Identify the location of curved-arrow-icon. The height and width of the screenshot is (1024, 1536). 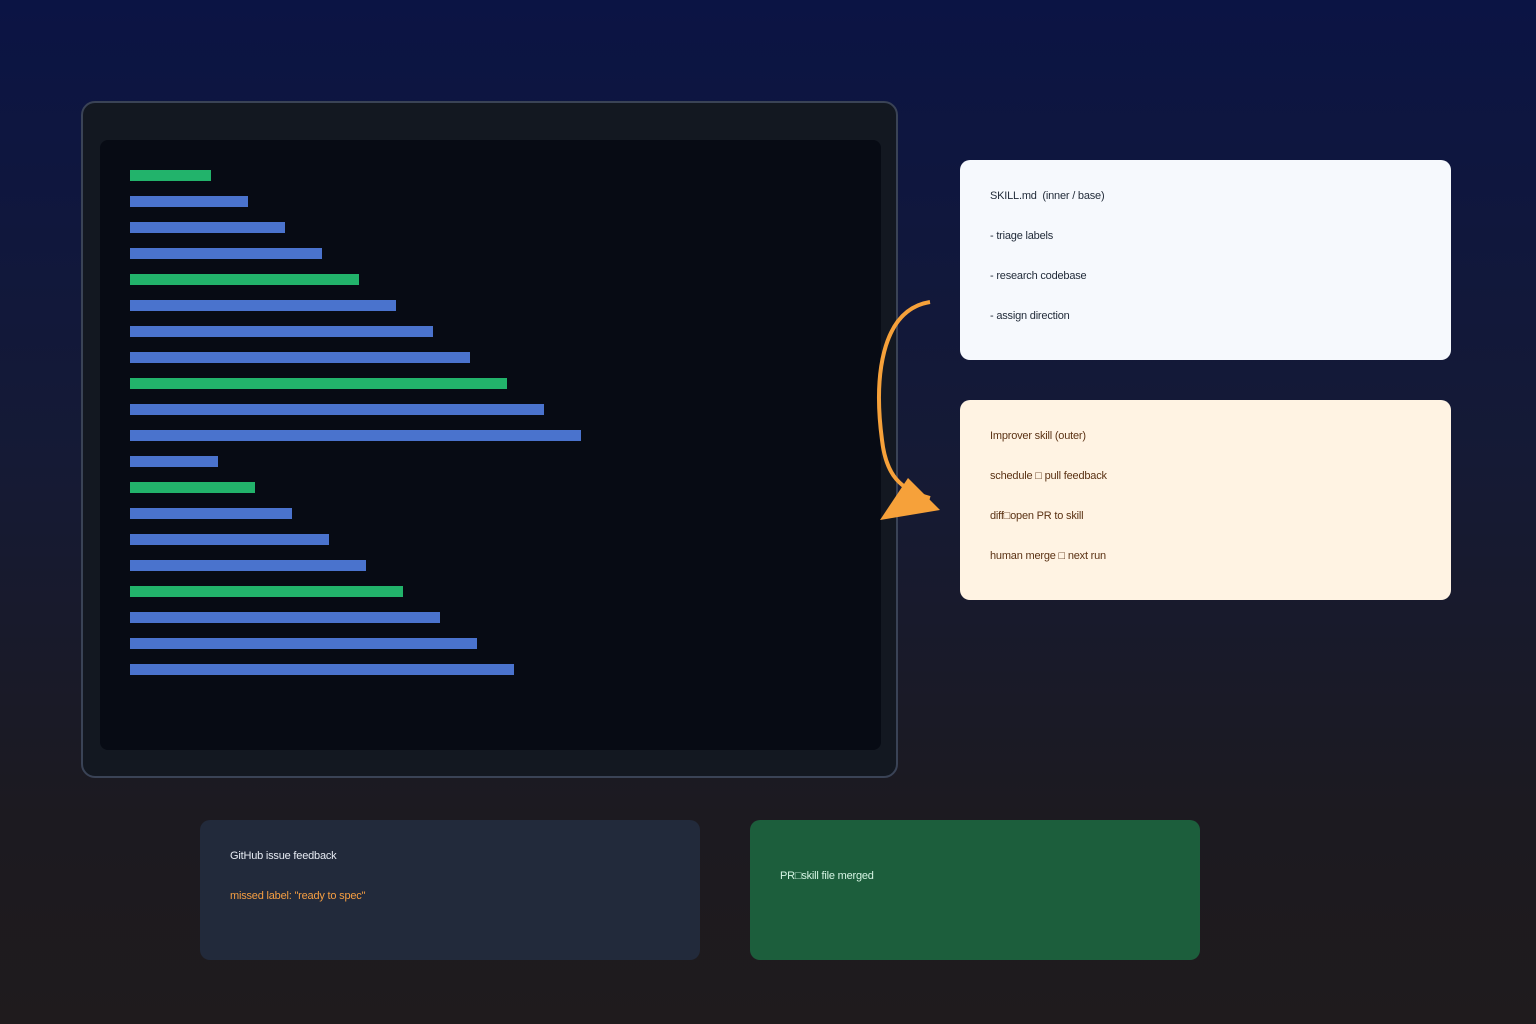
(908, 410).